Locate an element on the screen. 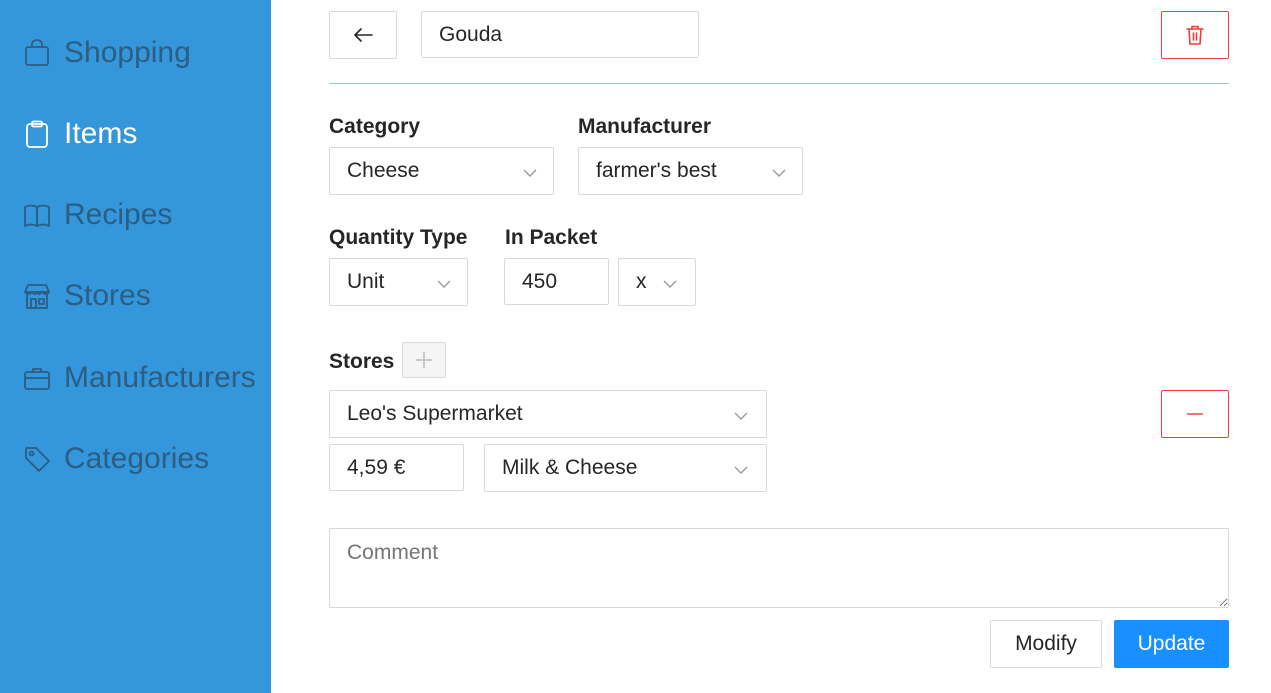 This screenshot has width=1271, height=693. header-divider is located at coordinates (779, 83).